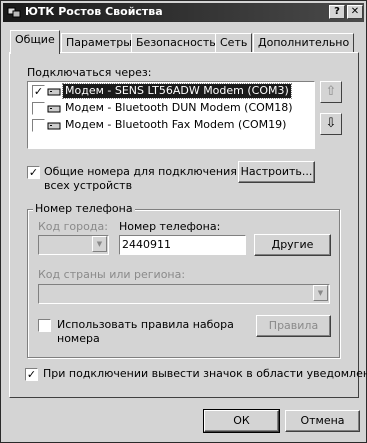  I want to click on tab-network: Сеть, so click(234, 42).